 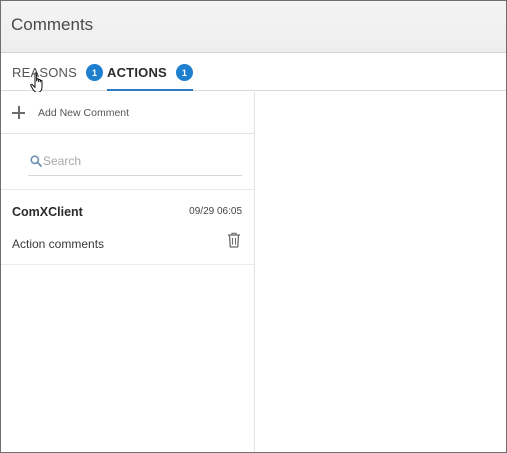 I want to click on search-input, so click(x=137, y=160).